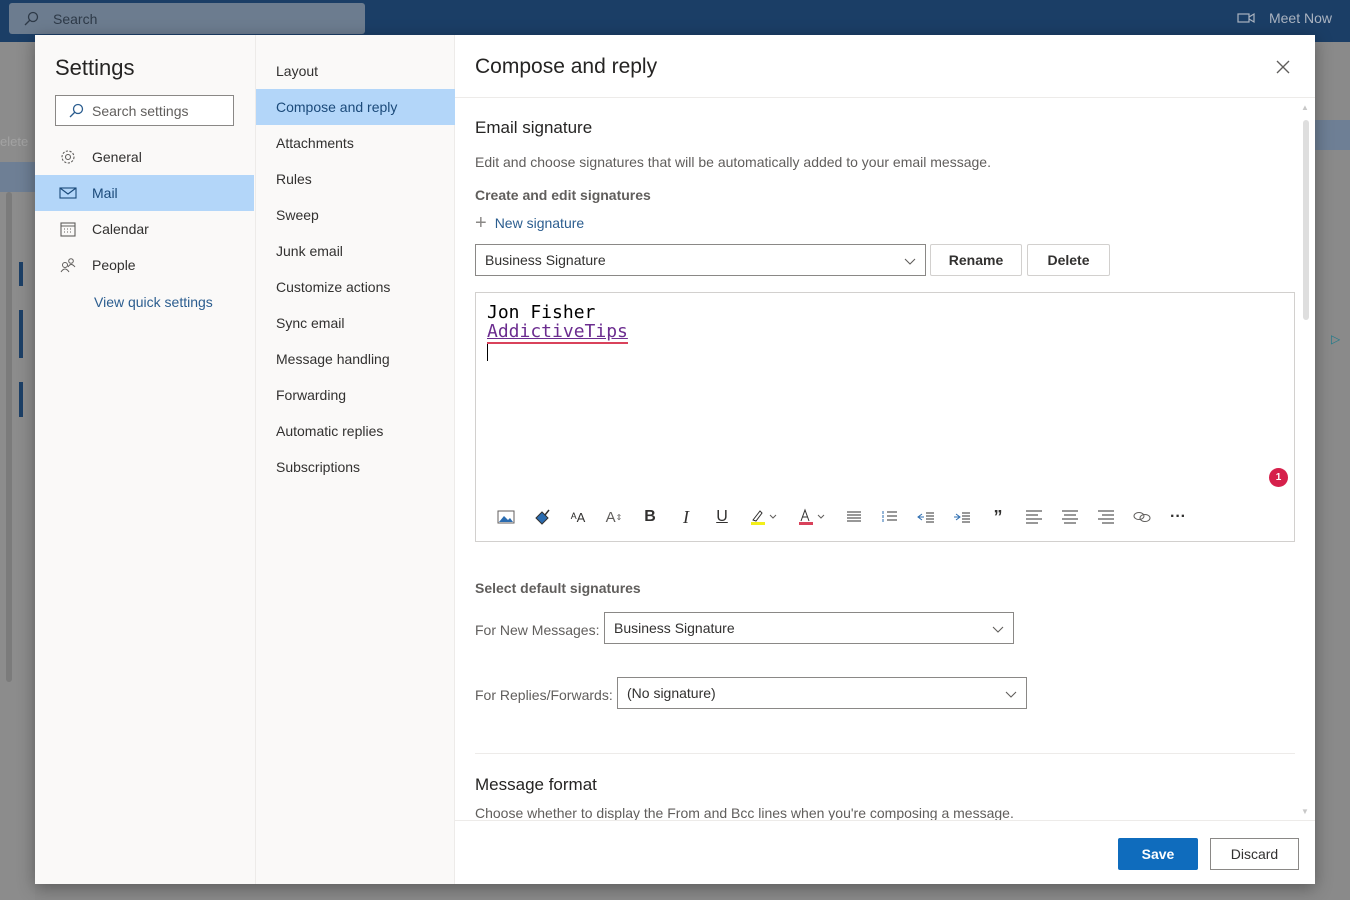 This screenshot has width=1350, height=900. I want to click on font-color-icon, so click(812, 517).